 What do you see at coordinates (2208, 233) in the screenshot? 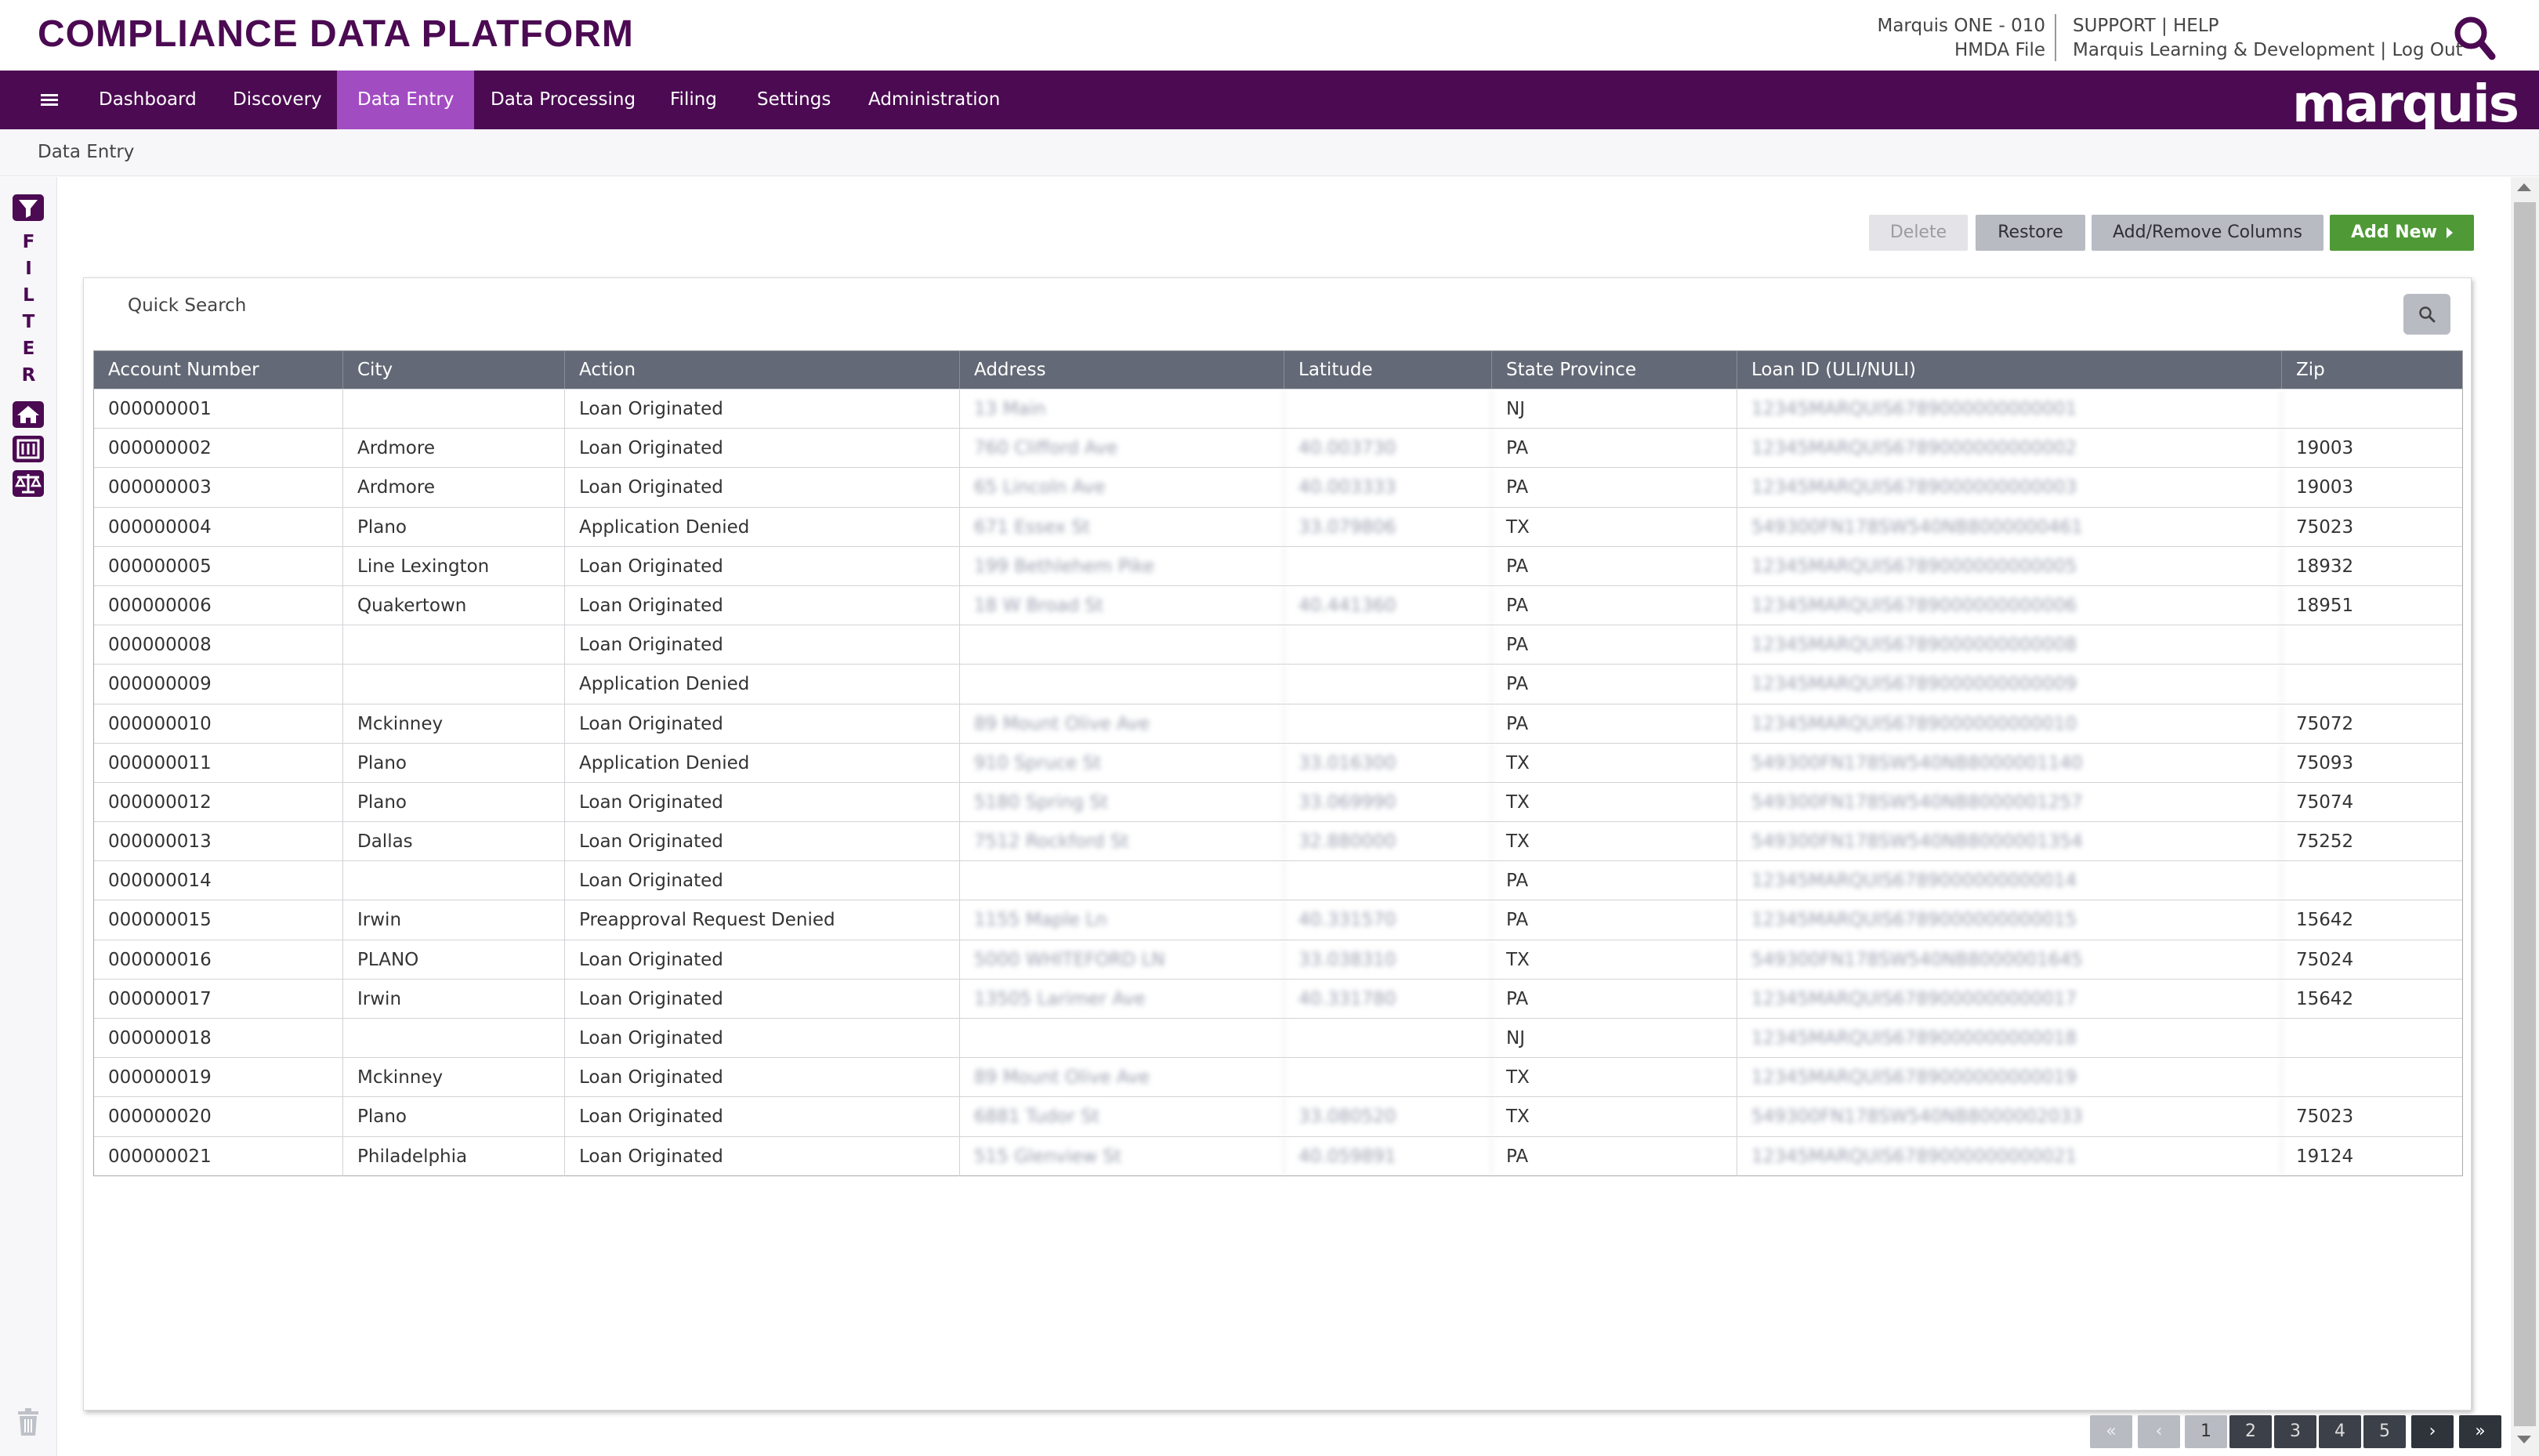
I see `add-remove-columns-button: Add/Remove Columns` at bounding box center [2208, 233].